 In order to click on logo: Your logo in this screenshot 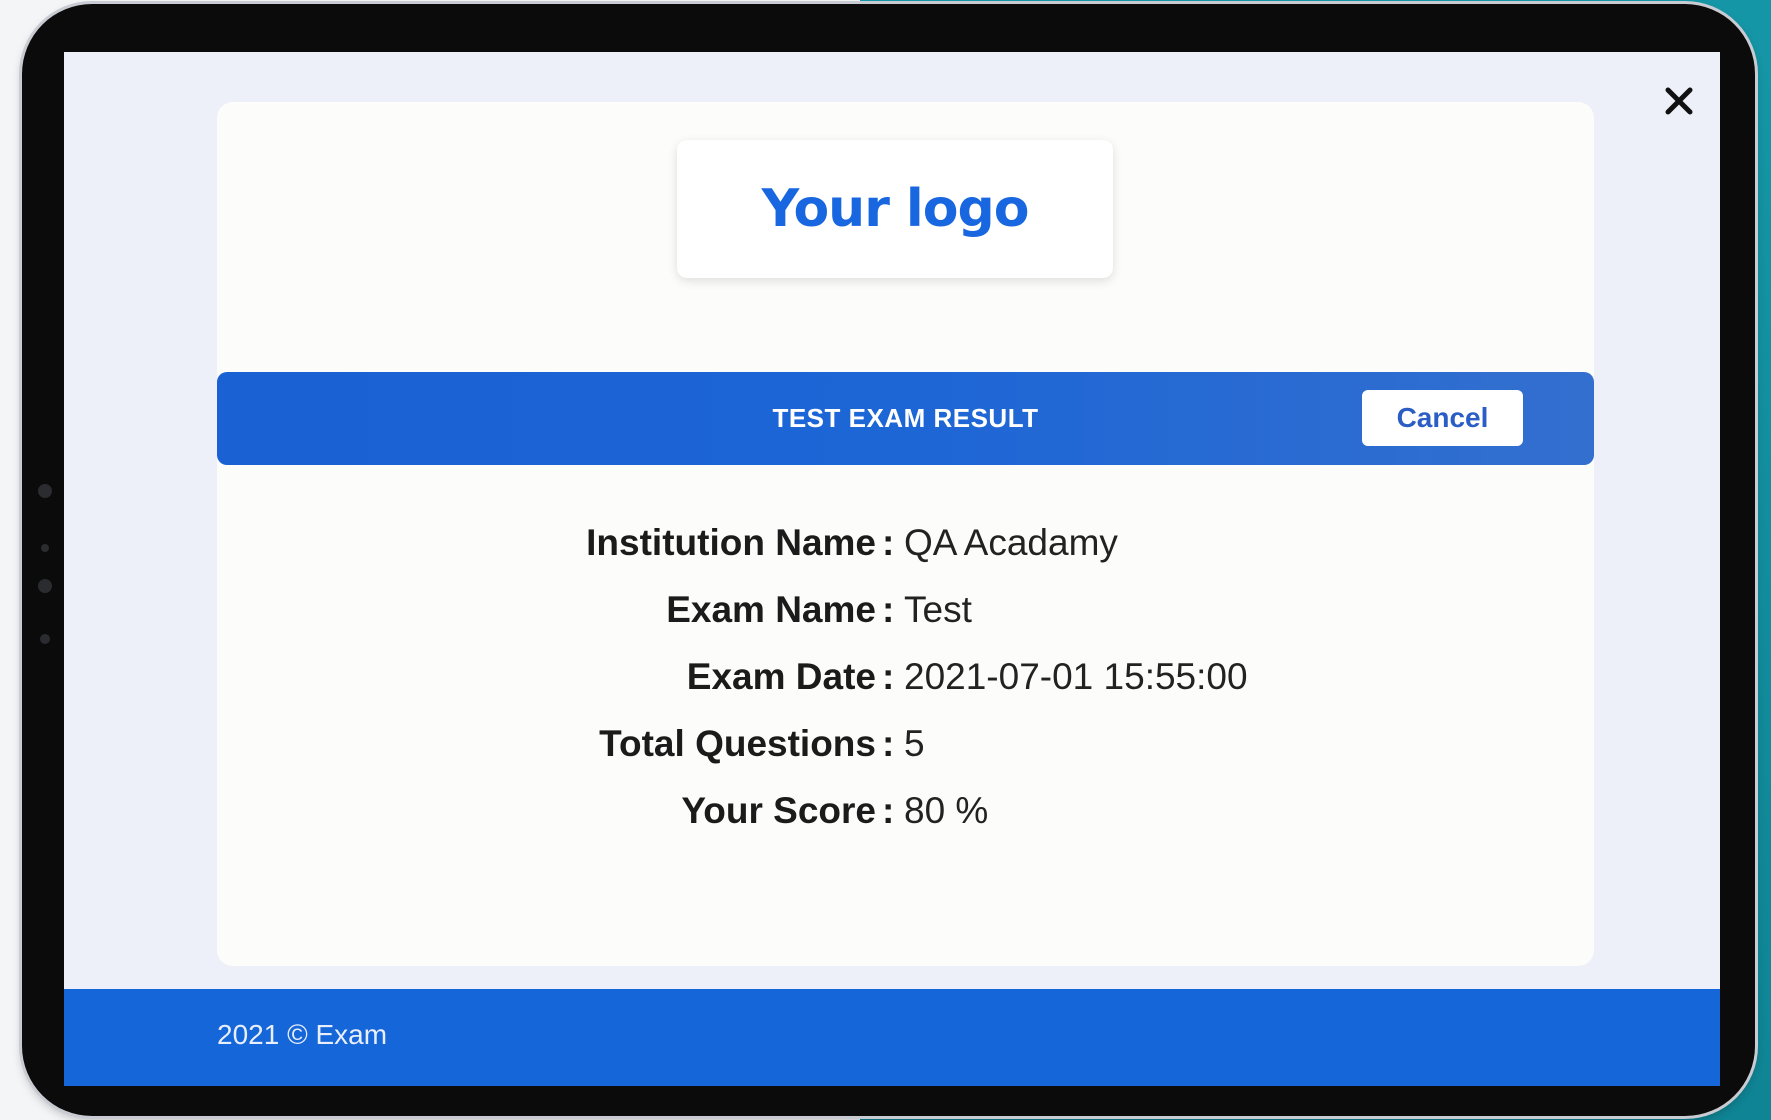, I will do `click(895, 209)`.